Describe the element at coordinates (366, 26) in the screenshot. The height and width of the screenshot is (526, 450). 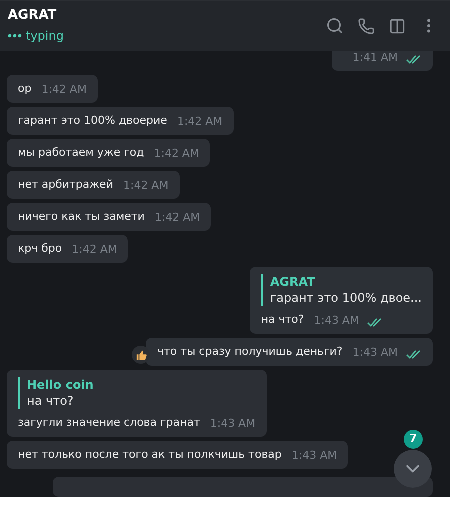
I see `phone-icon` at that location.